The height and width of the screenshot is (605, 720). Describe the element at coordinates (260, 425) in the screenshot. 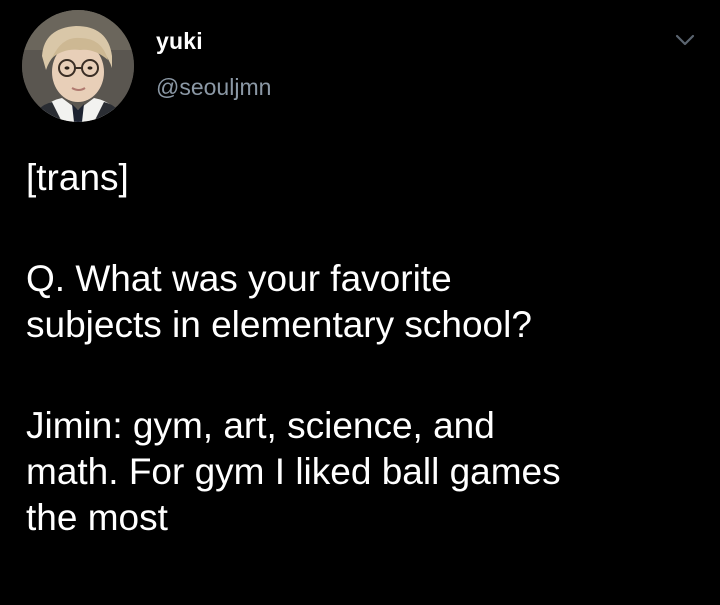

I see `text-answer-line-1: Jimin: gym, art, science, and` at that location.